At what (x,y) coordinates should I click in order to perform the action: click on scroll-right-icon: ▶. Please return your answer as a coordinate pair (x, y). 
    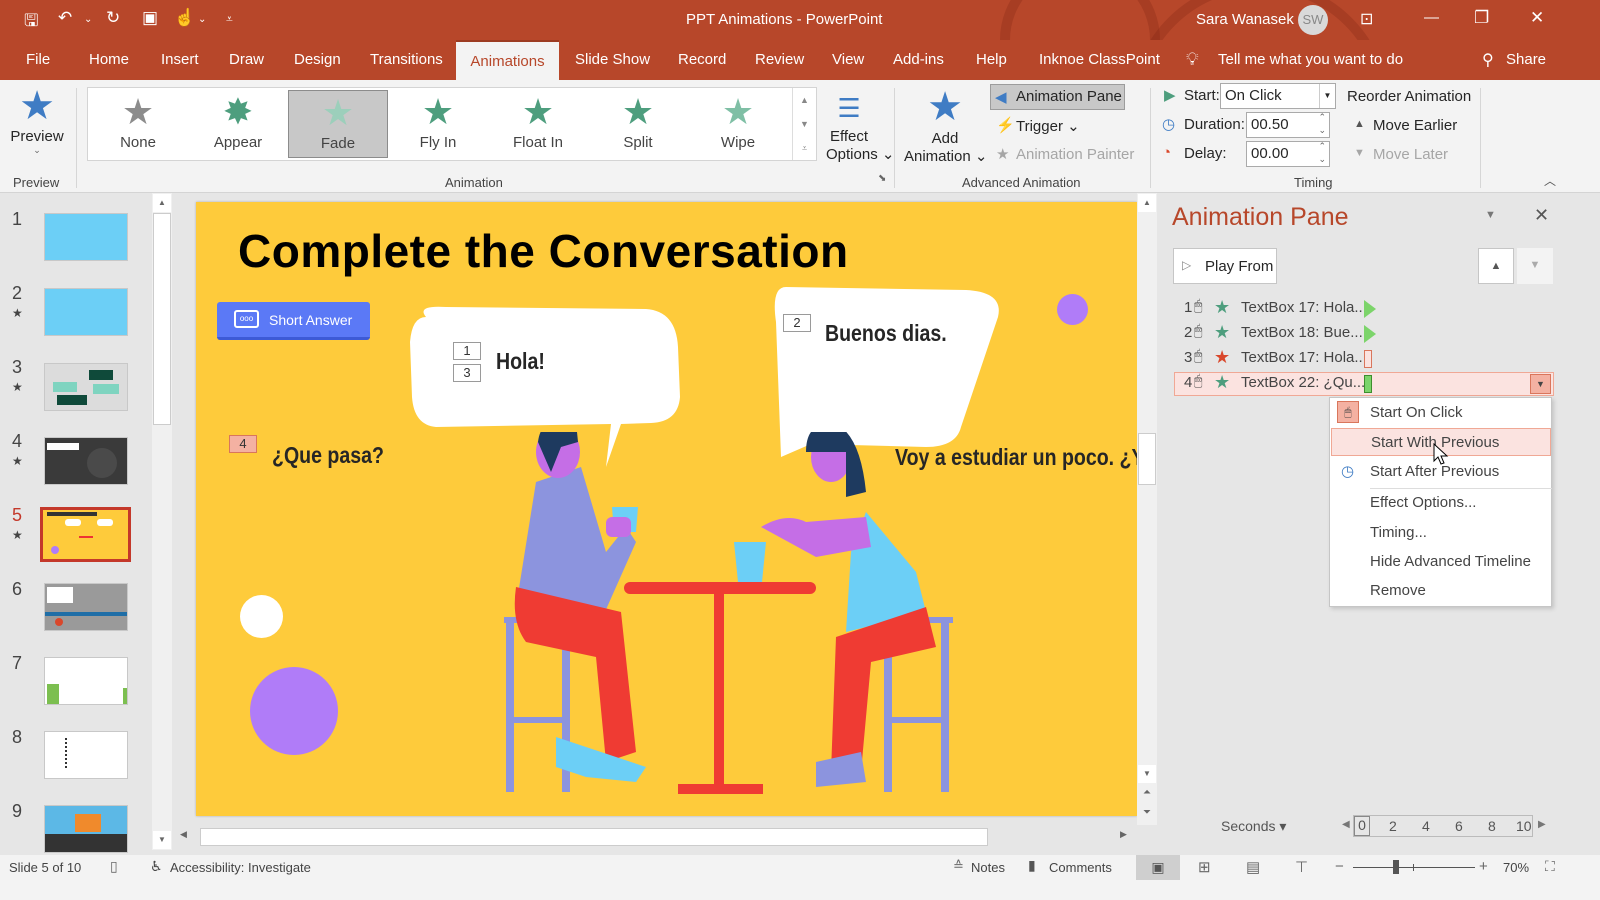
    Looking at the image, I should click on (1123, 834).